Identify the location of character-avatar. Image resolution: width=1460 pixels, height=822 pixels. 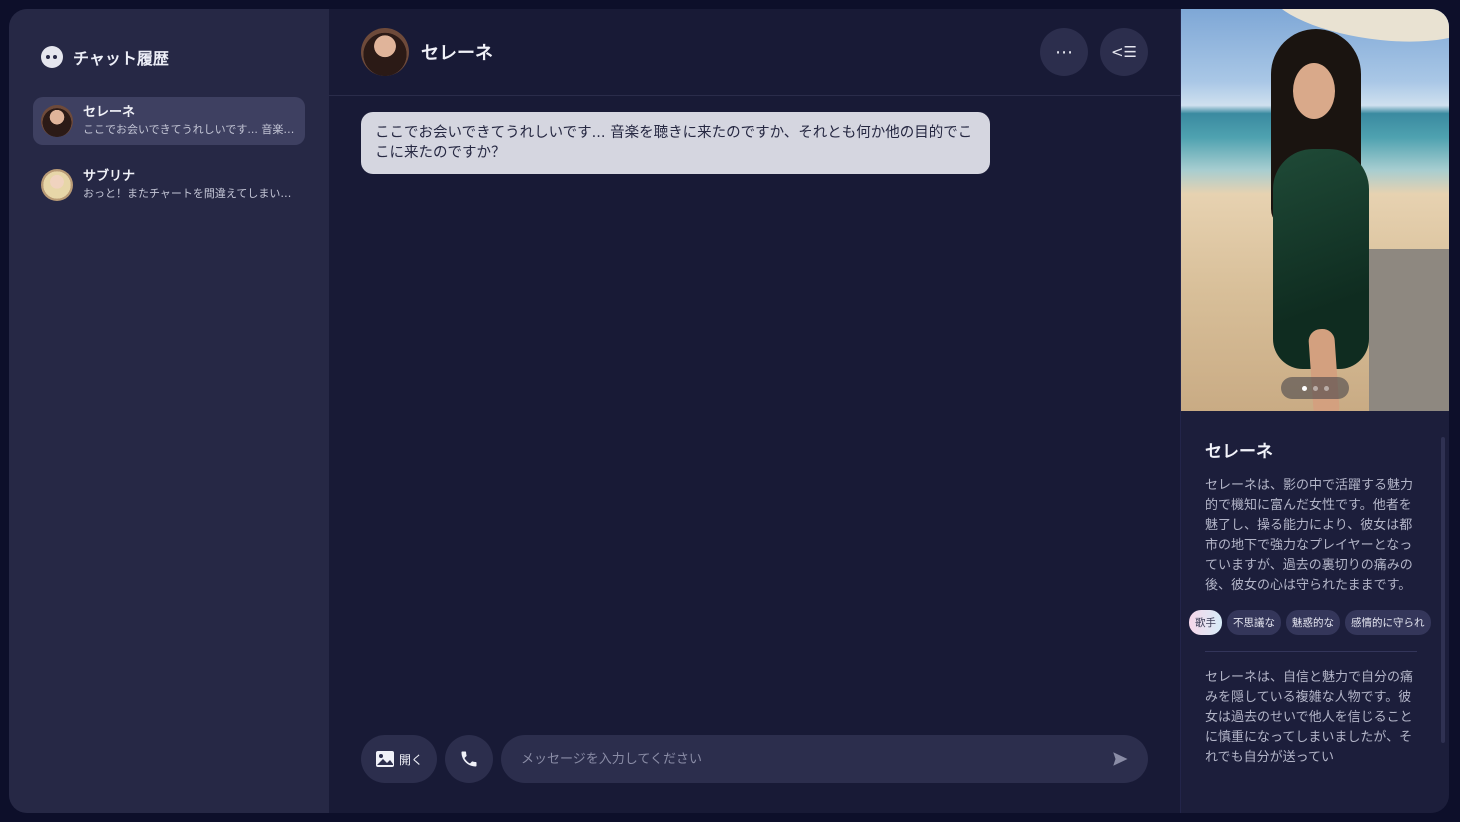
(385, 52).